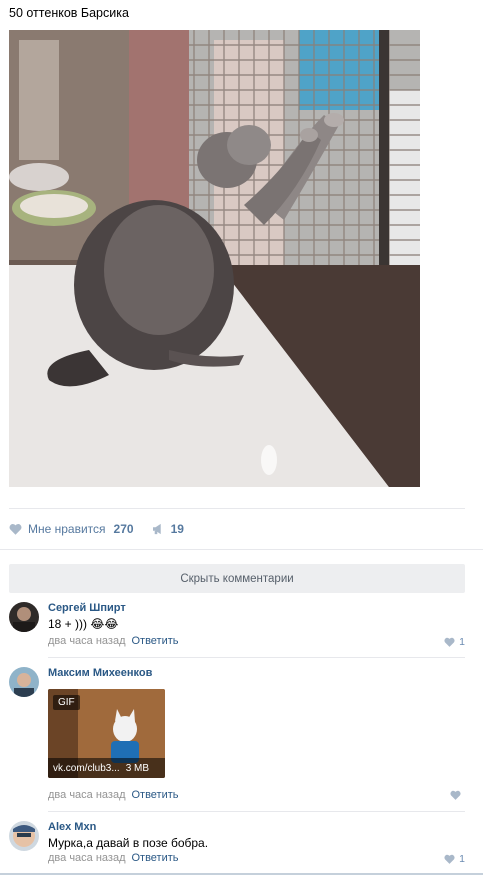  Describe the element at coordinates (177, 529) in the screenshot. I see `share-count: 19` at that location.